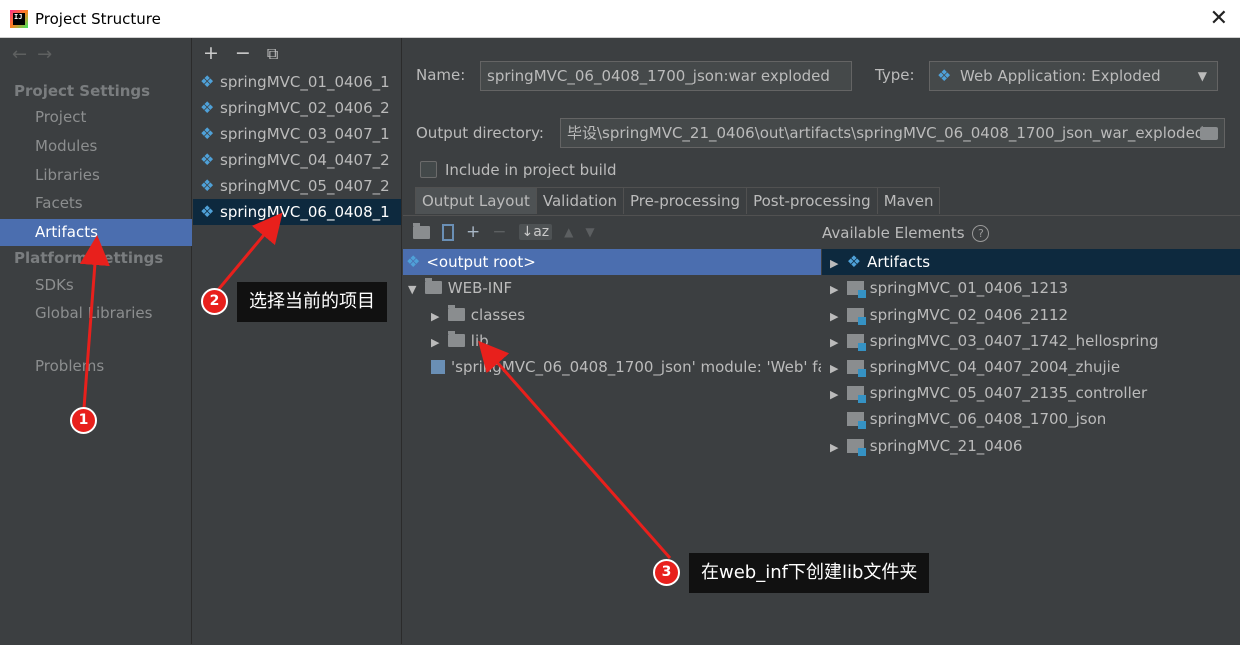  What do you see at coordinates (981, 233) in the screenshot?
I see `help-icon: ?` at bounding box center [981, 233].